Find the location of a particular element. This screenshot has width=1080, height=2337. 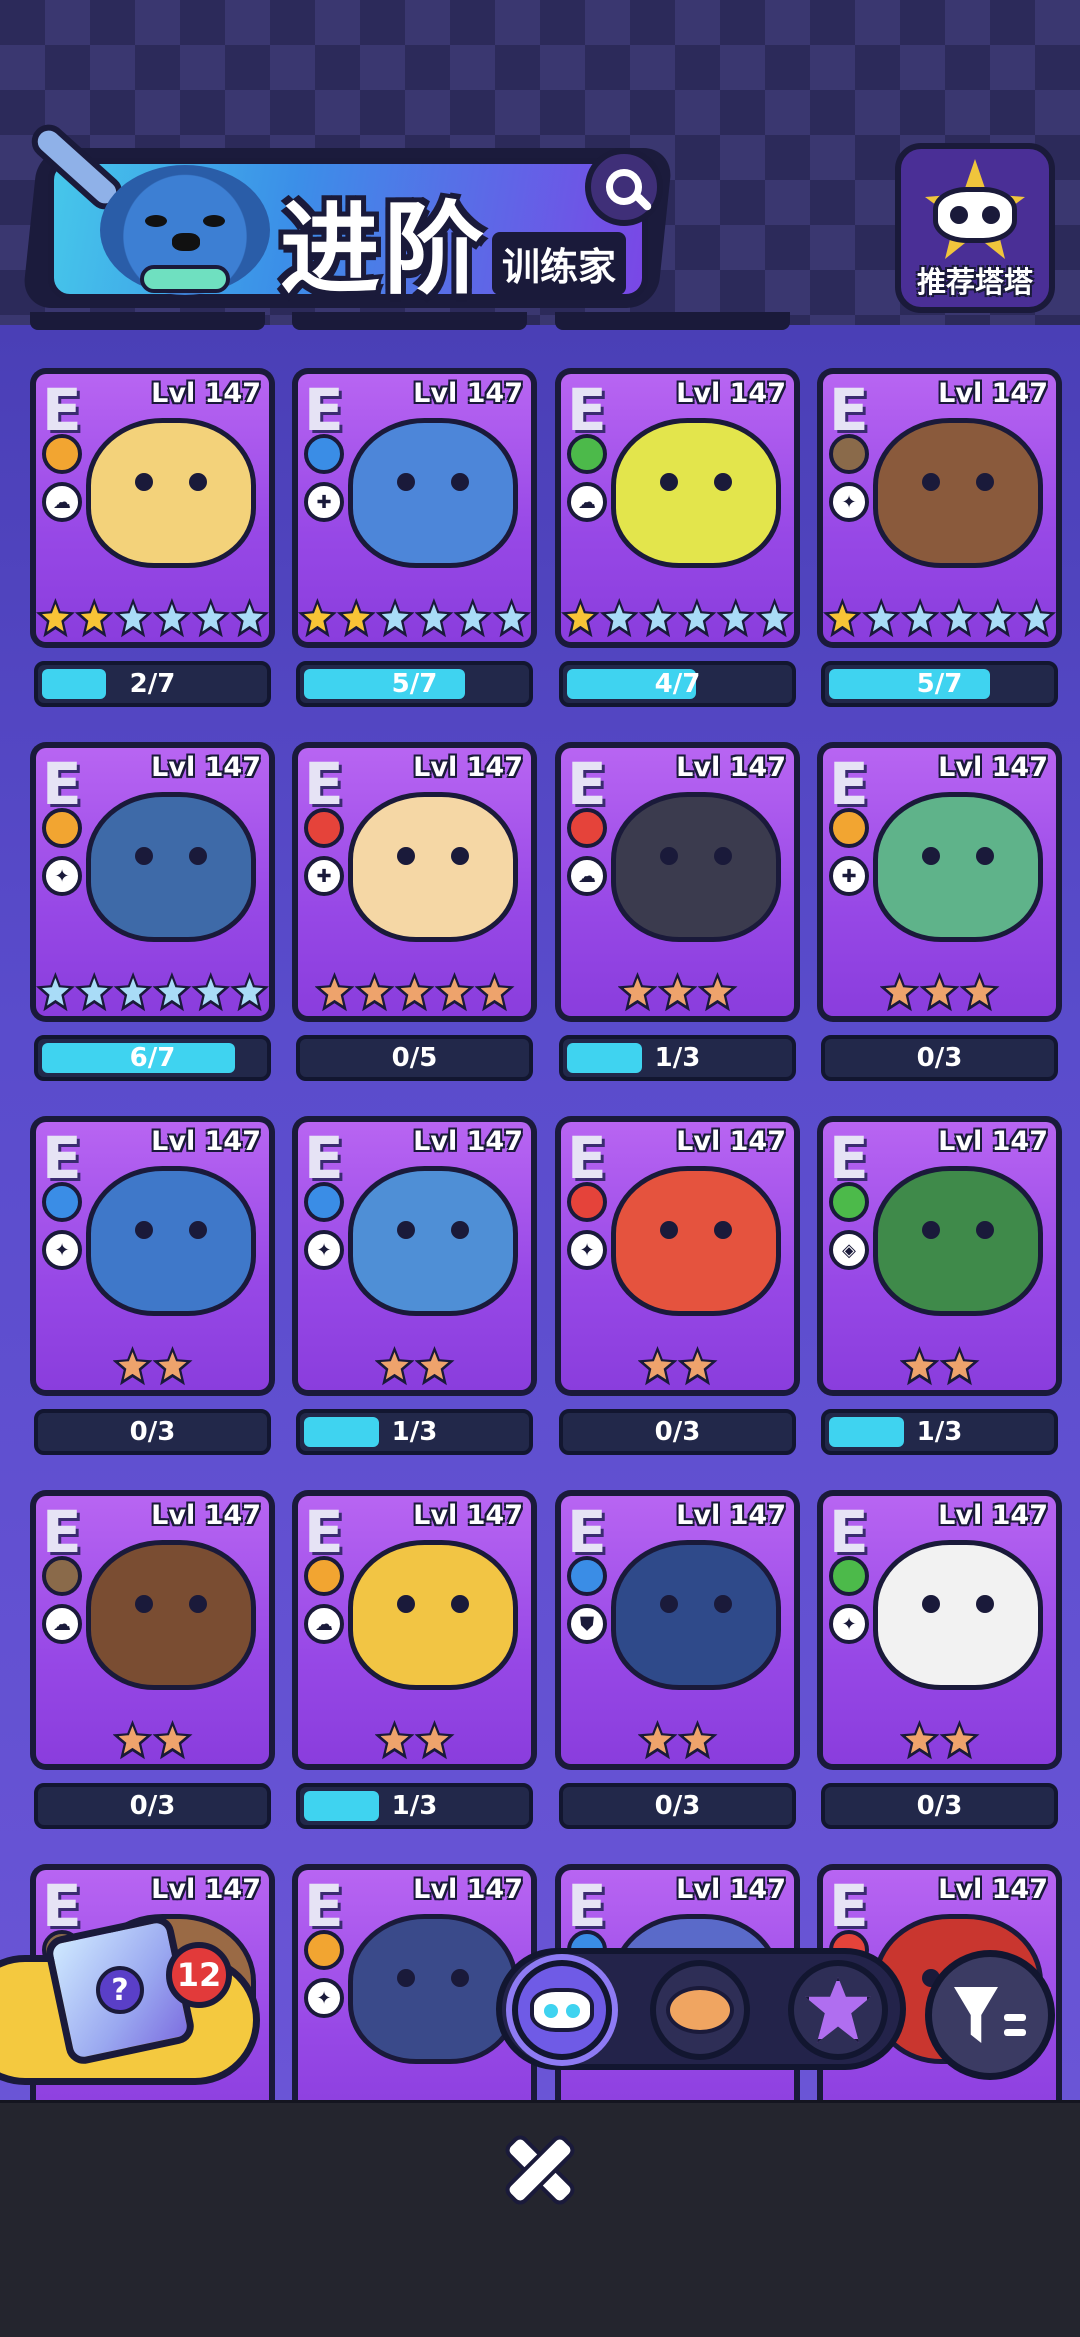

bun-icon is located at coordinates (700, 2010).